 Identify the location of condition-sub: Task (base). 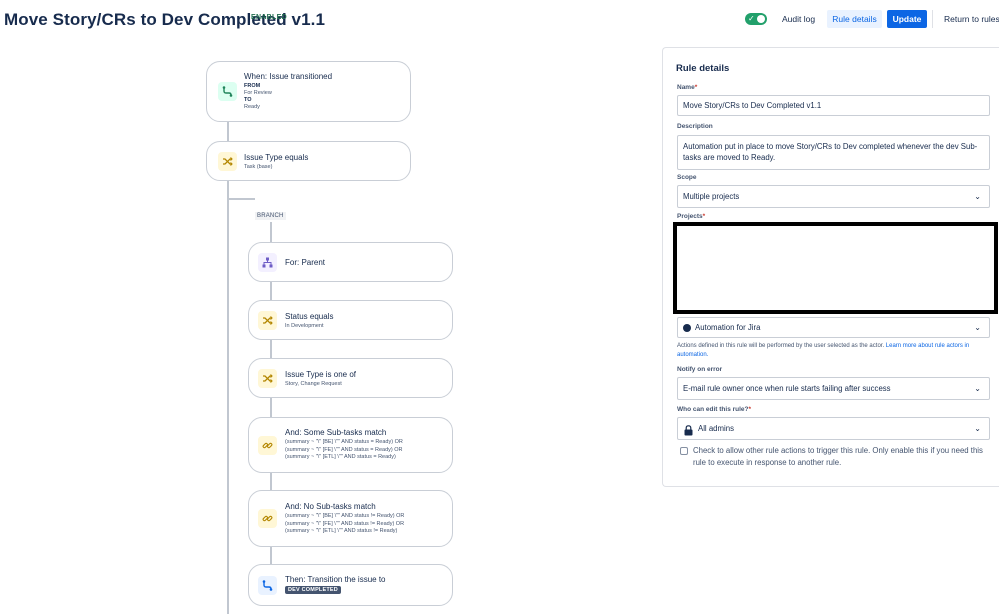
(258, 167).